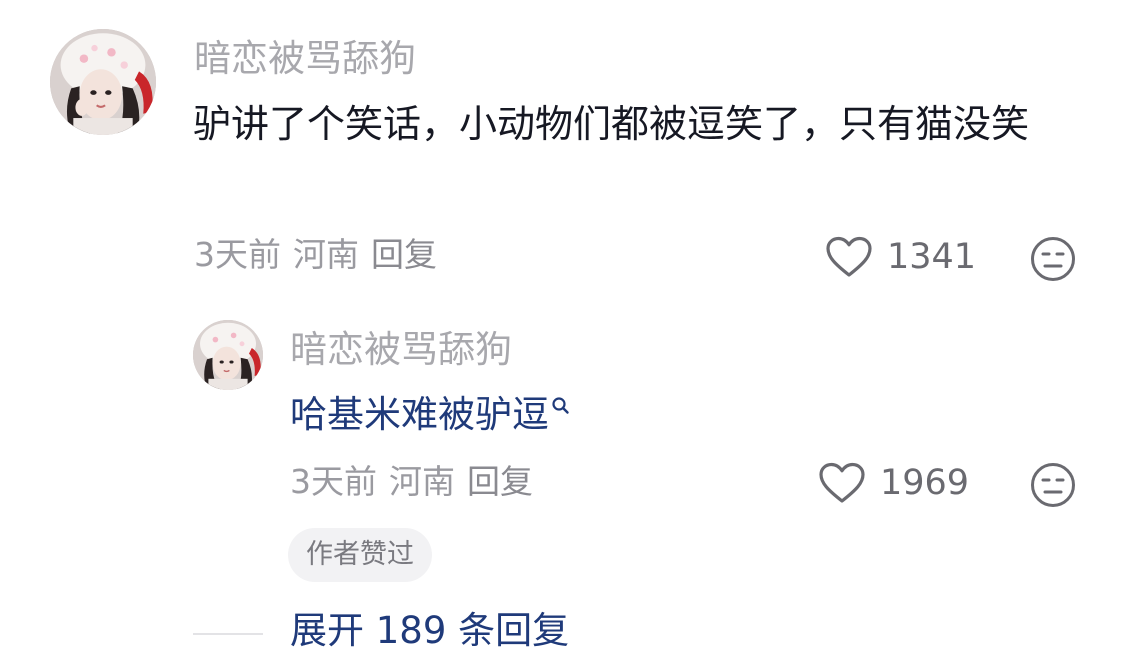 The image size is (1125, 671). I want to click on reply-like-button: 1969, so click(893, 483).